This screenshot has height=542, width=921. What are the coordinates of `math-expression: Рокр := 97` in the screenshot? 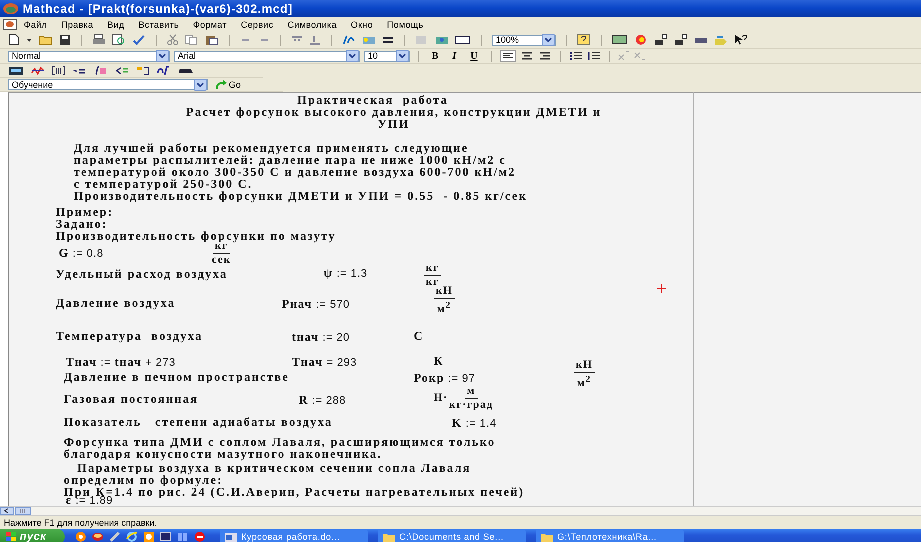 It's located at (445, 378).